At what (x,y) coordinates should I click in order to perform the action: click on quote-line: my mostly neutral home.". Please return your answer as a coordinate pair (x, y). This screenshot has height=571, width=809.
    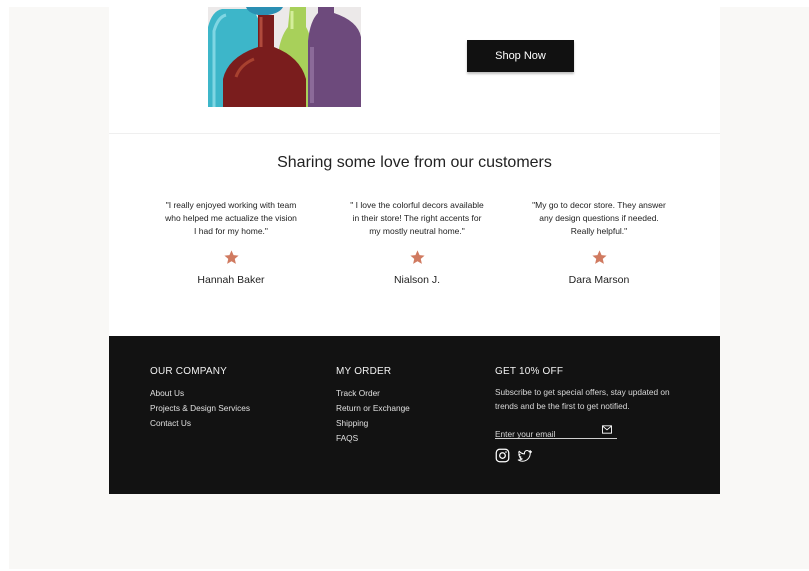
    Looking at the image, I should click on (417, 231).